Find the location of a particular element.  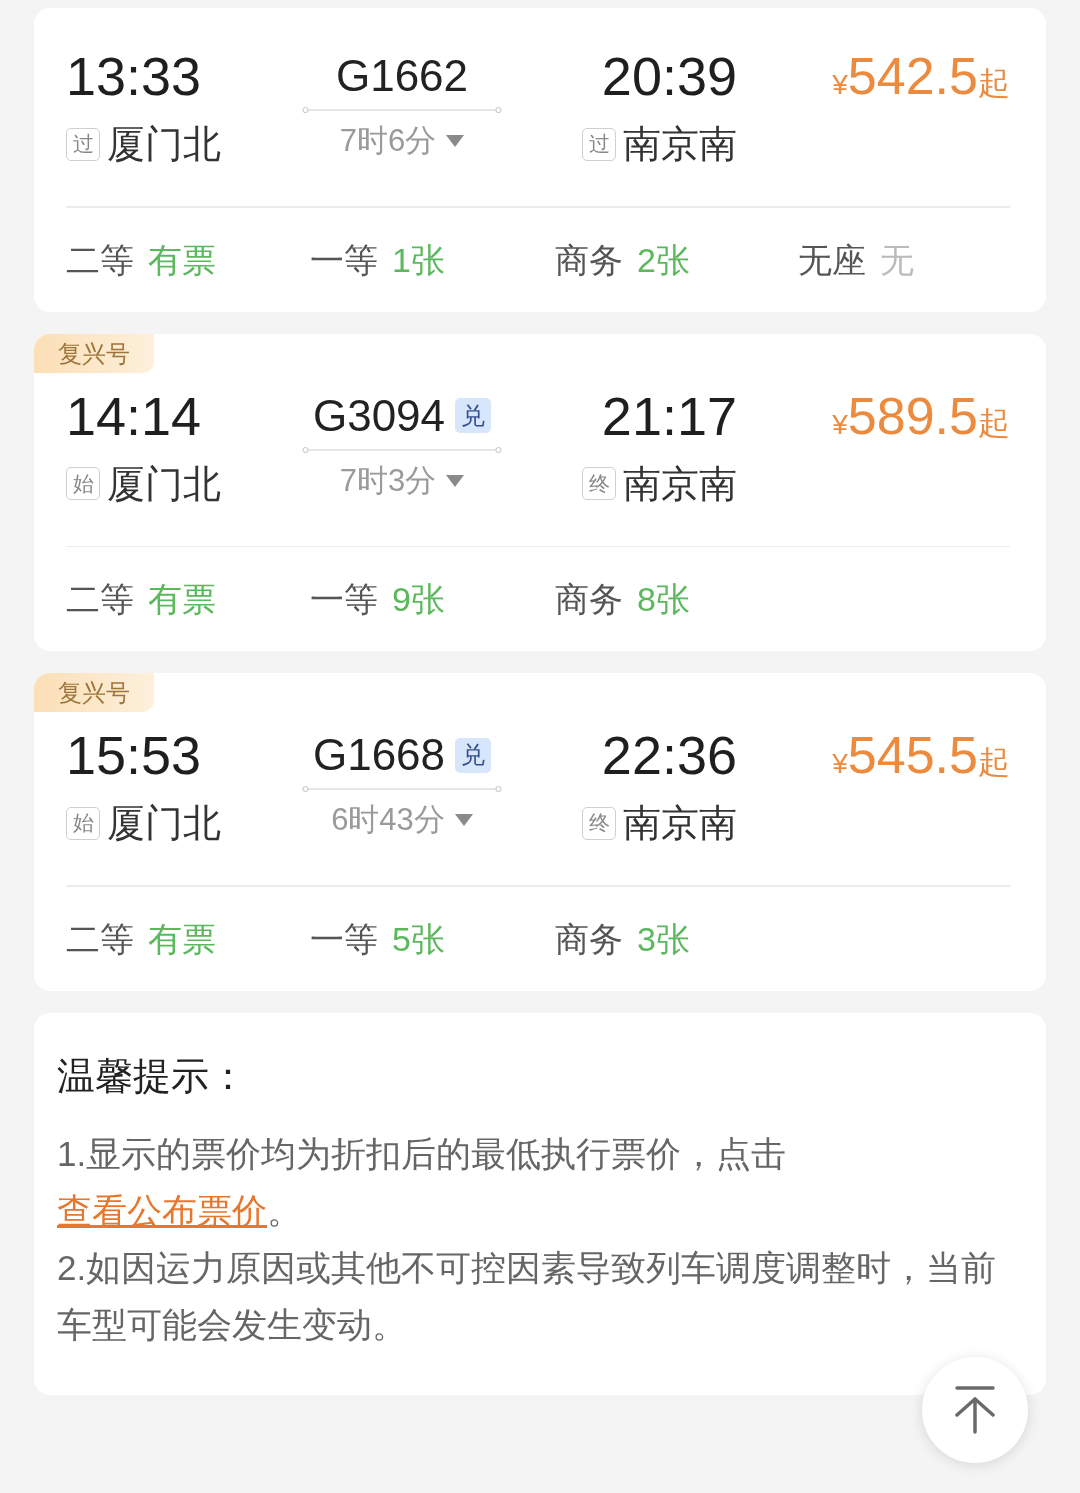

notice-text: 2.如因运力原因或其他不可控因素导致列车调度调整时，当前车型可能会发生变动。 is located at coordinates (527, 1296).